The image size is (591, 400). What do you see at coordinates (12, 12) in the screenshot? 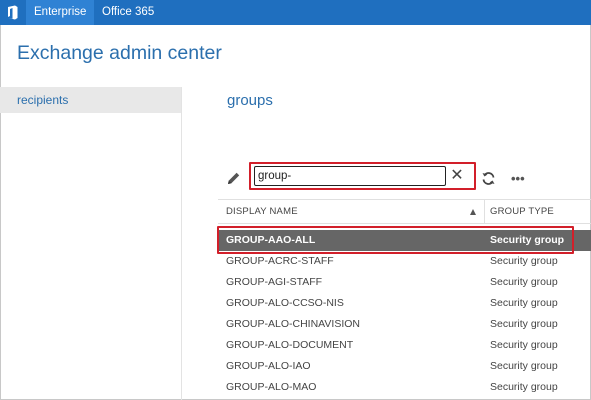
I see `office-logo-icon` at bounding box center [12, 12].